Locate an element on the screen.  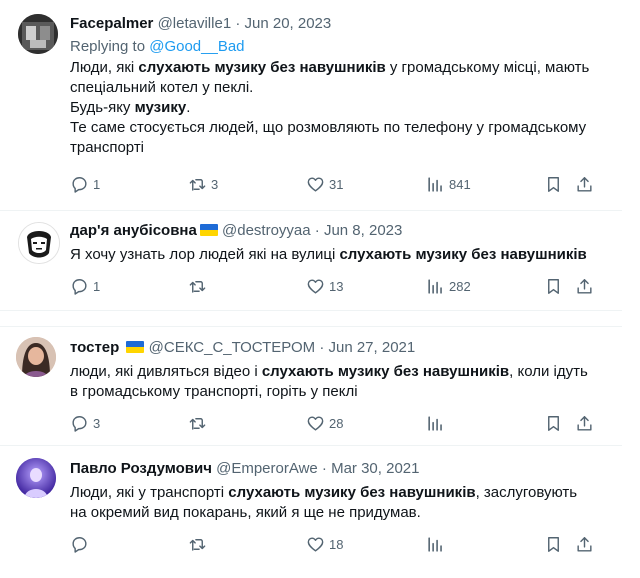
like-button: 28 is located at coordinates (324, 423).